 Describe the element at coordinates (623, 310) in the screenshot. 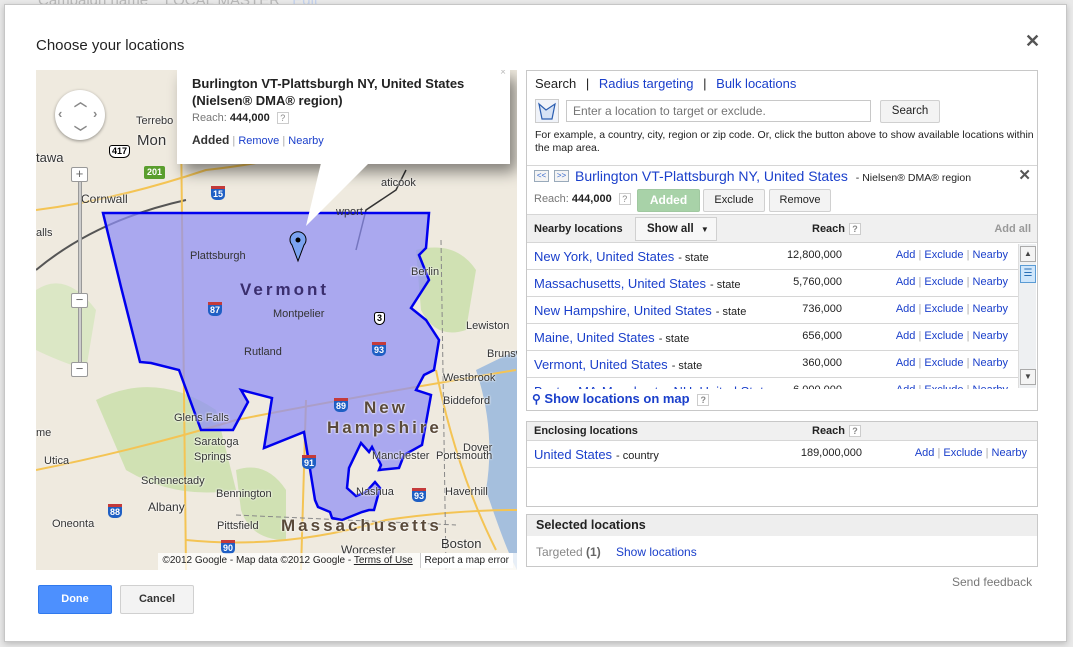

I see `location-link: New Hampshire, United States` at that location.